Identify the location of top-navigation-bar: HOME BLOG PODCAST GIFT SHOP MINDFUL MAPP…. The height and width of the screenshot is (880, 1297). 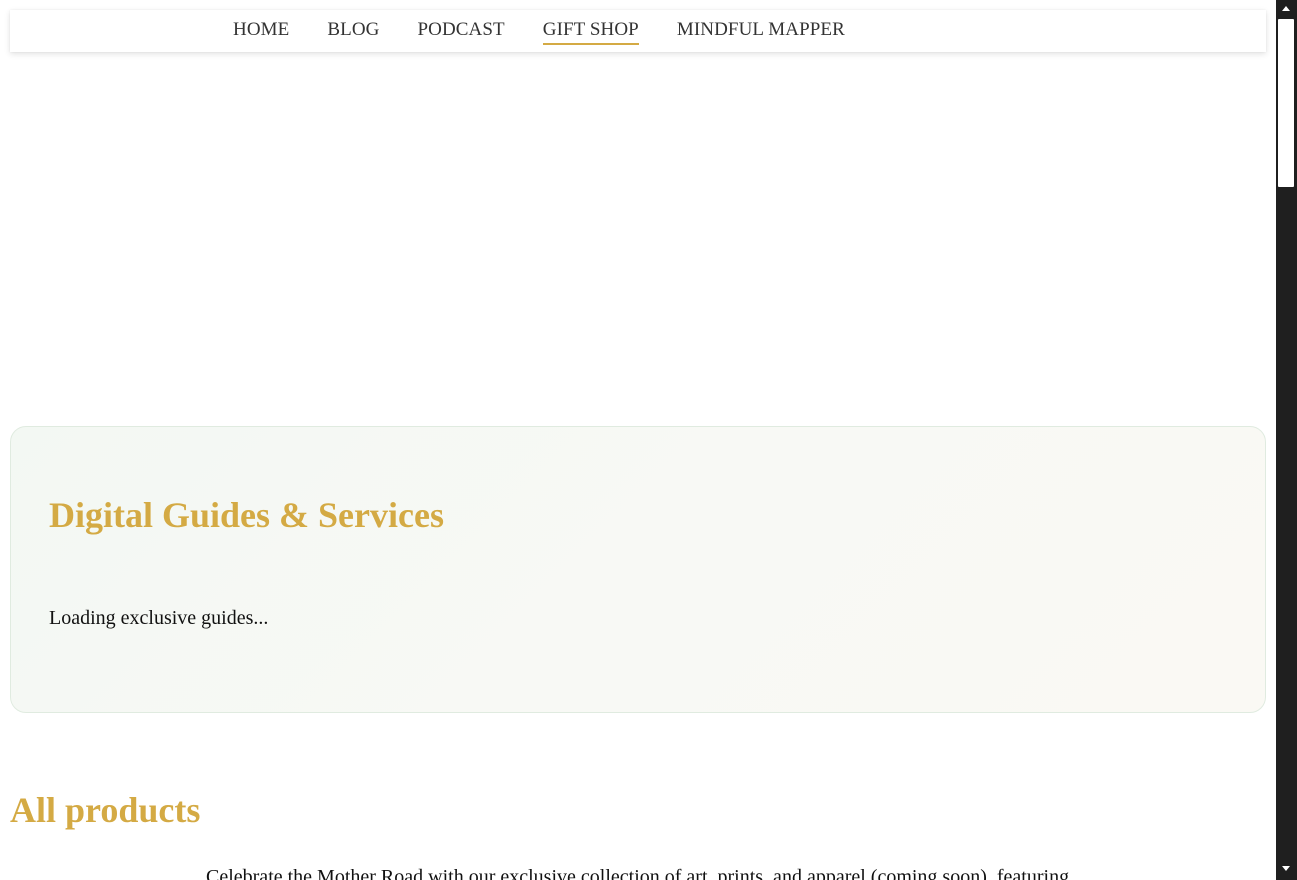
(638, 31).